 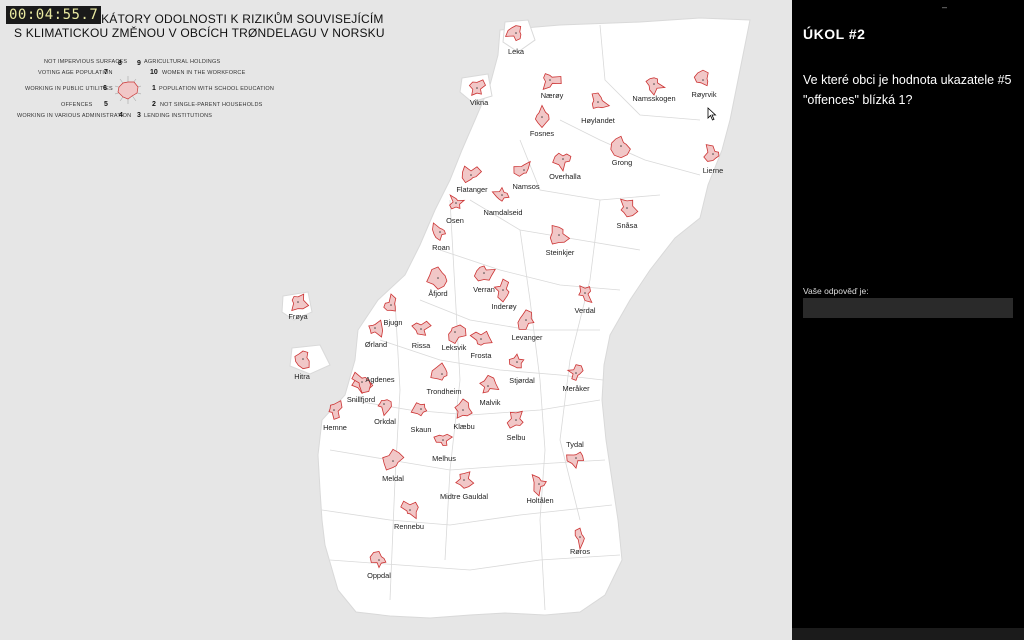 What do you see at coordinates (409, 526) in the screenshot?
I see `town-label: Rennebu` at bounding box center [409, 526].